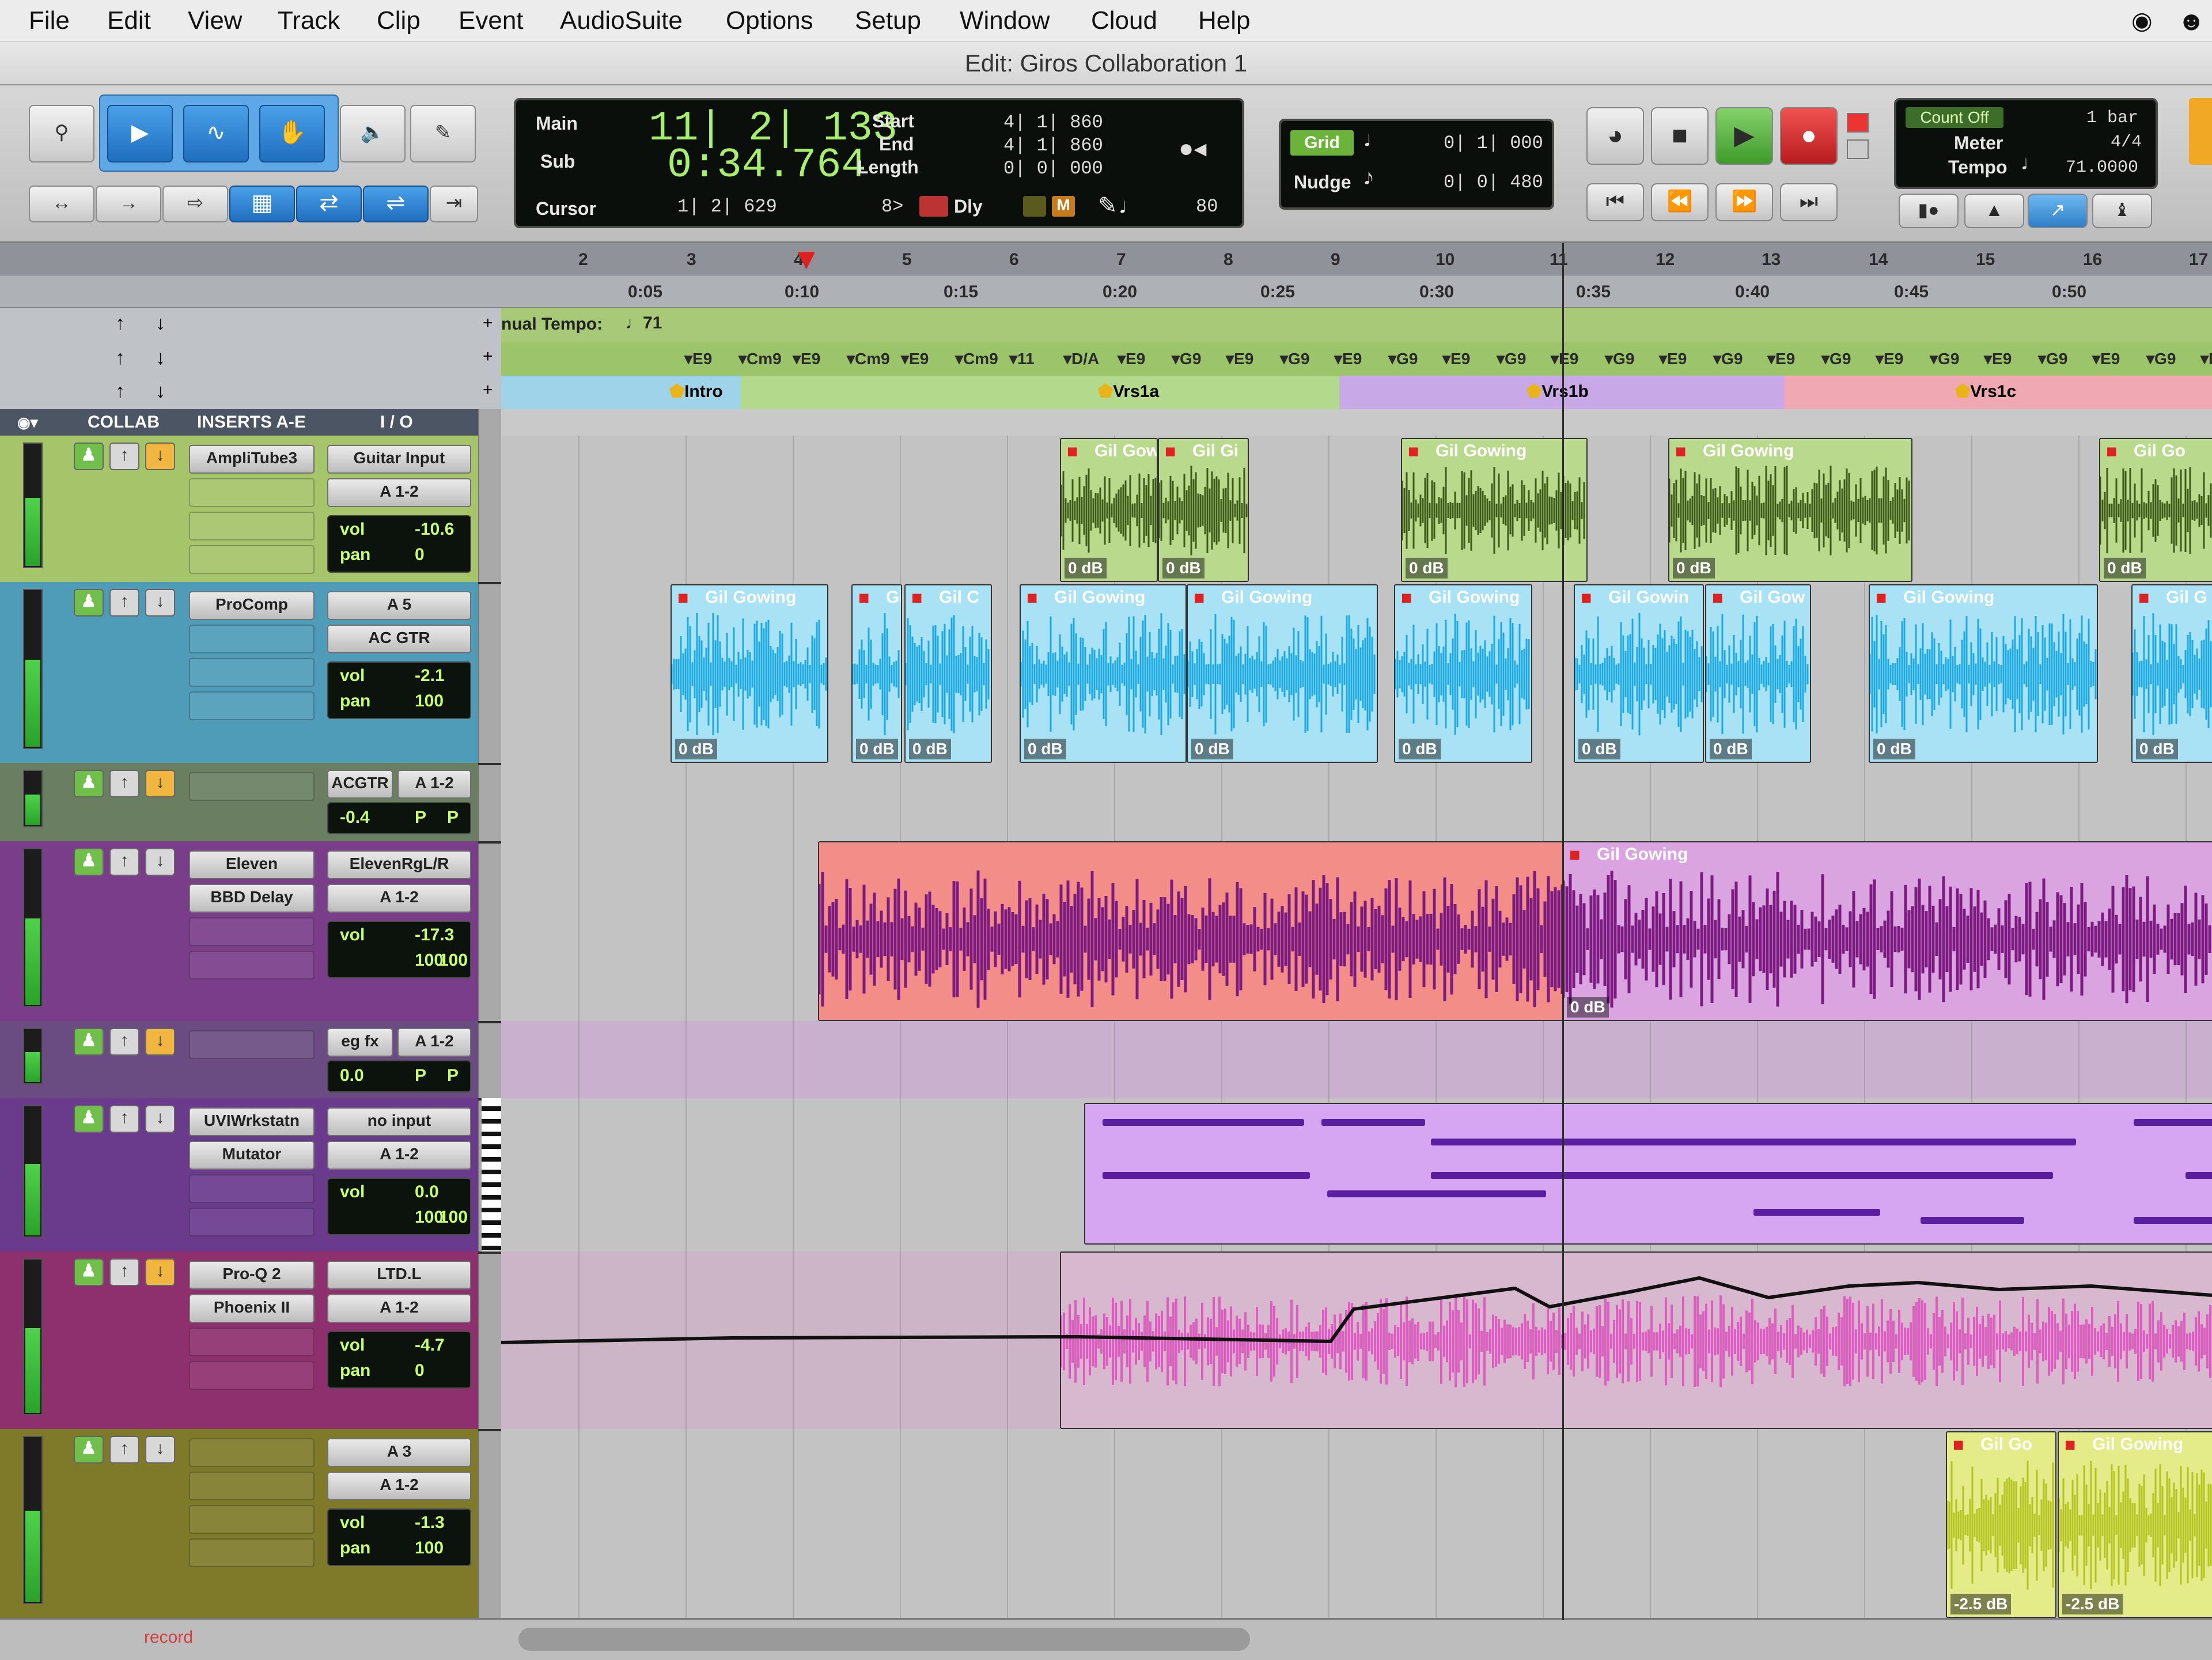 The image size is (2212, 1660). Describe the element at coordinates (309, 20) in the screenshot. I see `menu-track: Track` at that location.